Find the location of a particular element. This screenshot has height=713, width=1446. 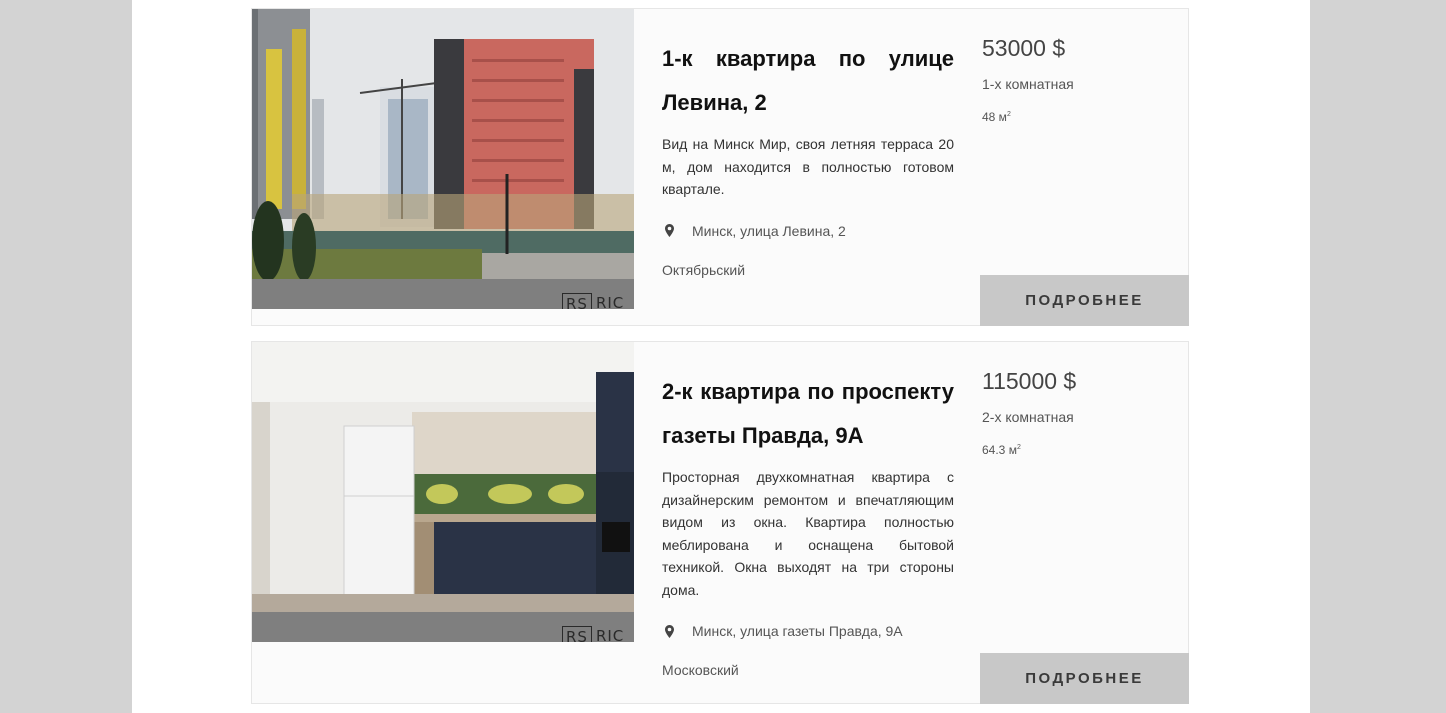

listing-address: Минск, улица Левина, 2 is located at coordinates (808, 231).